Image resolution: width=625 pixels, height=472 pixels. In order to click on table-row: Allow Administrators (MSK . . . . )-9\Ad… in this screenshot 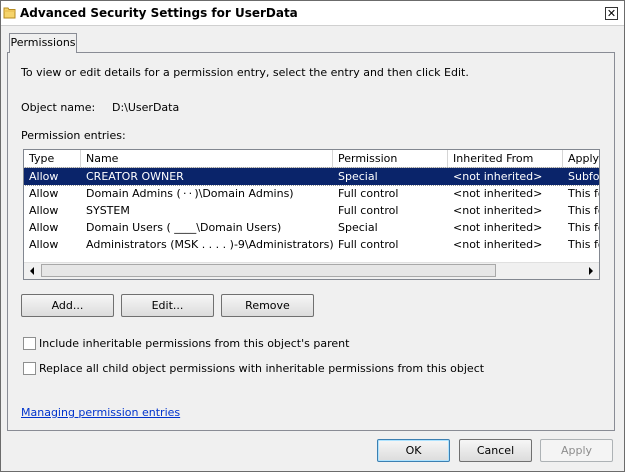, I will do `click(311, 244)`.